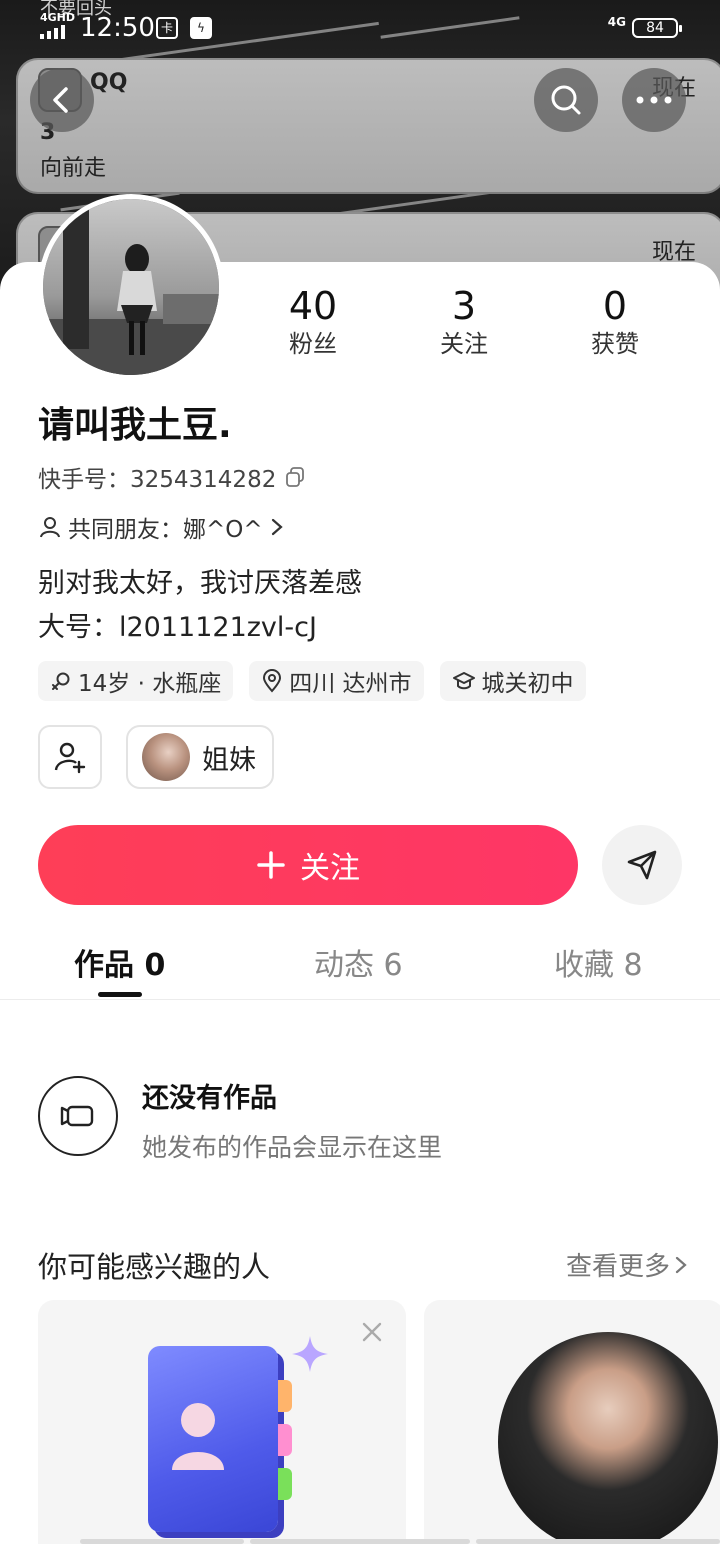  I want to click on send-icon, so click(642, 865).